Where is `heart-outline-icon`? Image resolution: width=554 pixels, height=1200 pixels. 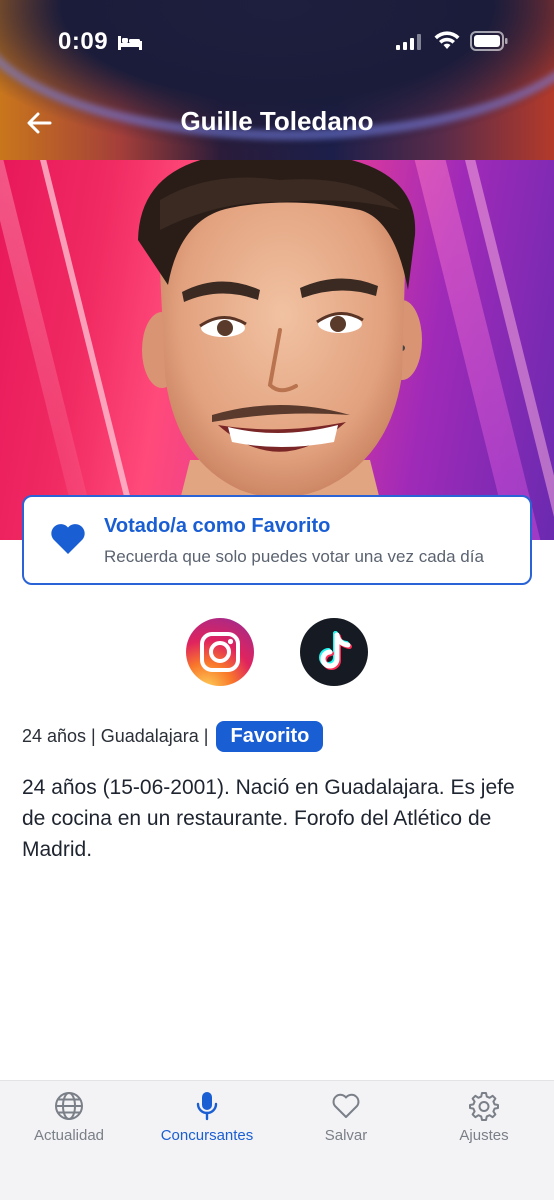 heart-outline-icon is located at coordinates (346, 1105).